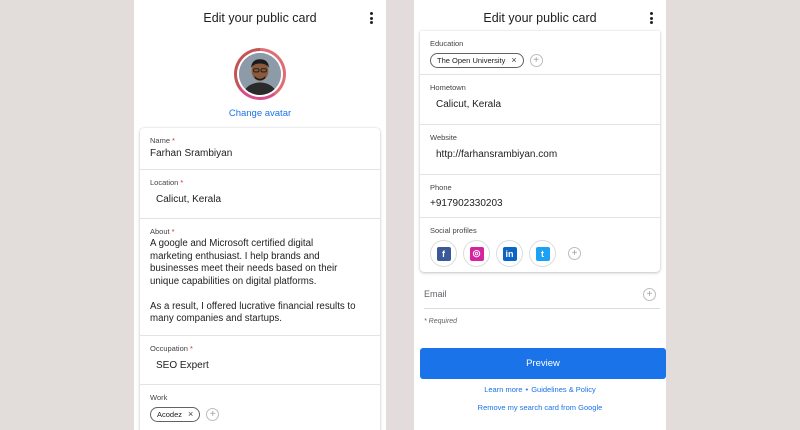 The image size is (800, 430). I want to click on add-education-icon: +, so click(536, 61).